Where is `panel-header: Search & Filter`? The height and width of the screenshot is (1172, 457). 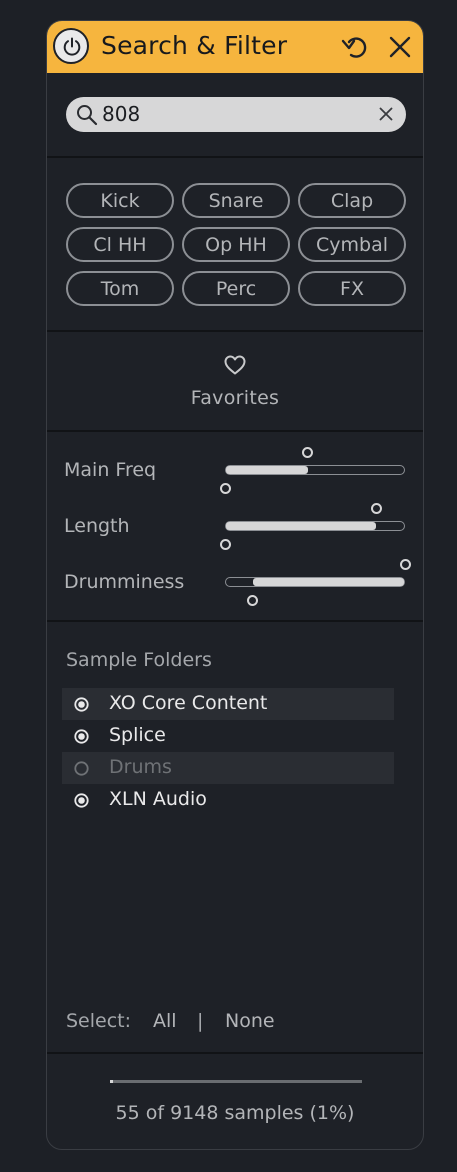 panel-header: Search & Filter is located at coordinates (235, 47).